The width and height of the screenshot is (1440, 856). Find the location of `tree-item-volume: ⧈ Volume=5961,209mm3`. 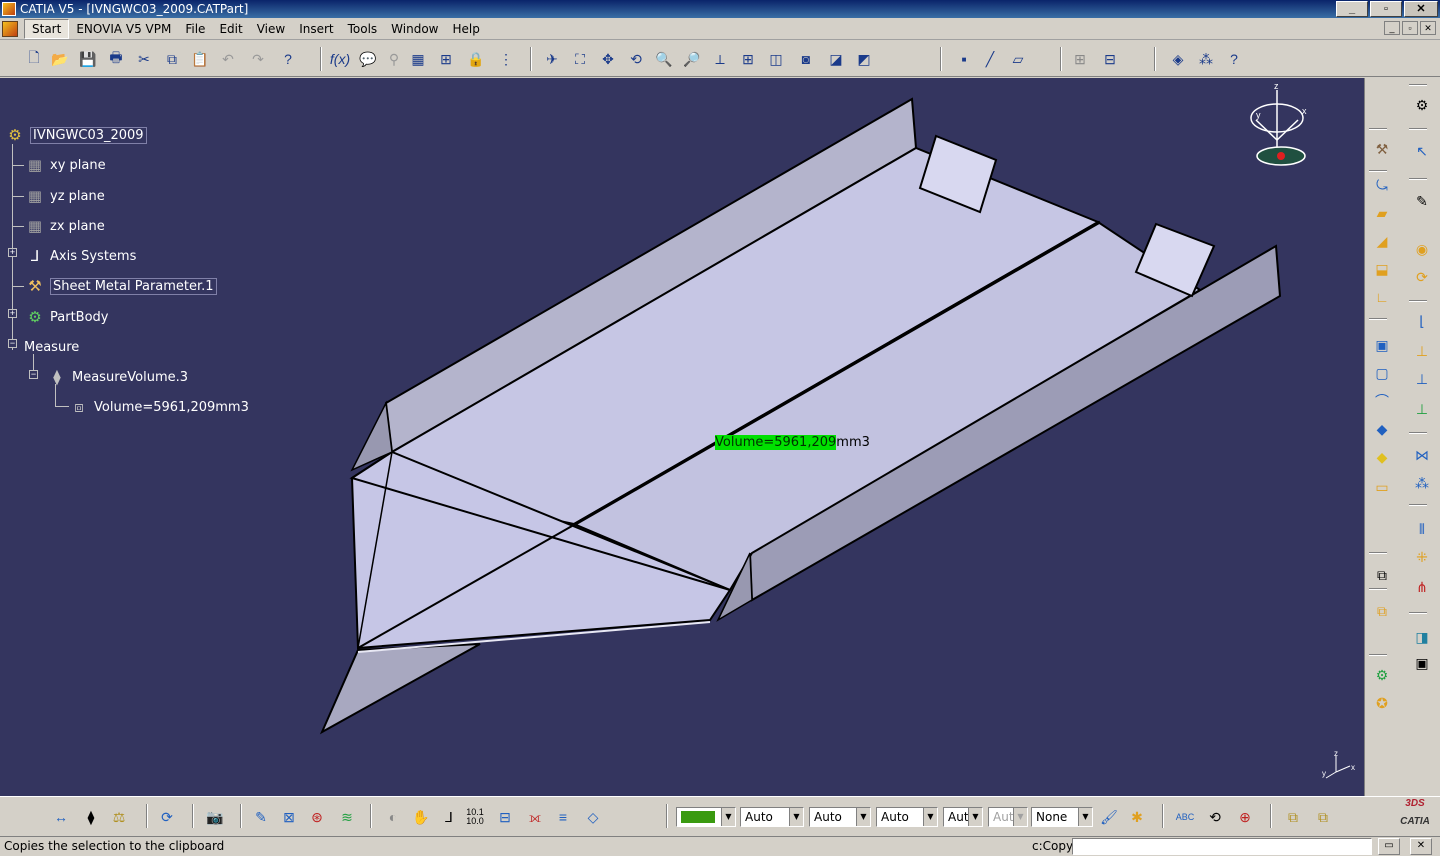

tree-item-volume: ⧈ Volume=5961,209mm3 is located at coordinates (158, 407).